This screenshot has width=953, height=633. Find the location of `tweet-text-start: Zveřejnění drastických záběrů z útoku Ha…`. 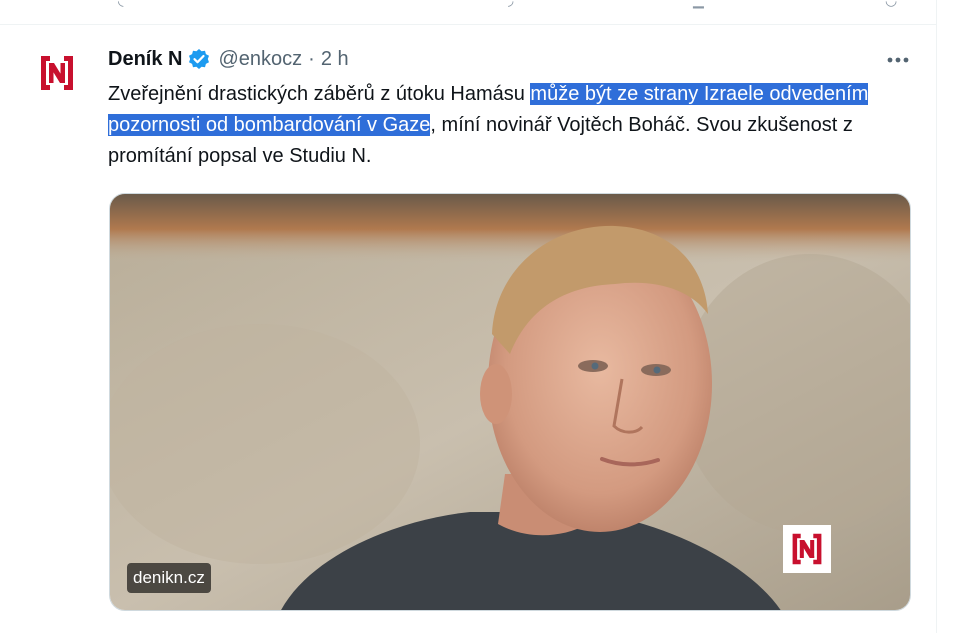

tweet-text-start: Zveřejnění drastických záběrů z útoku Ha… is located at coordinates (319, 94).